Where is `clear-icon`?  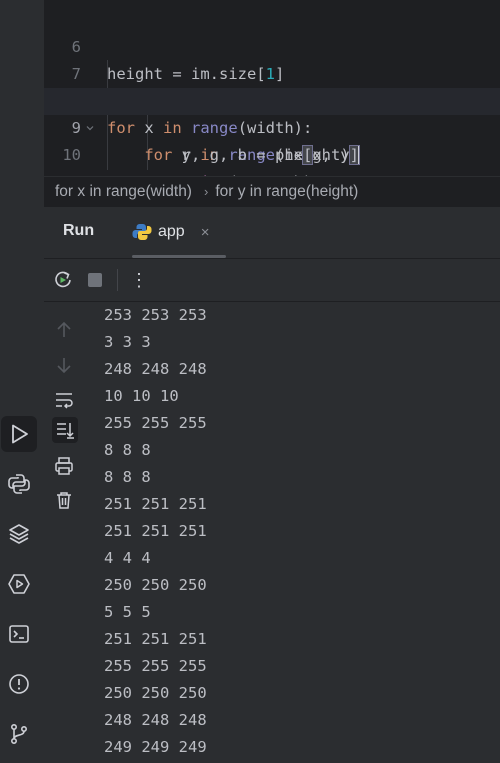 clear-icon is located at coordinates (64, 500).